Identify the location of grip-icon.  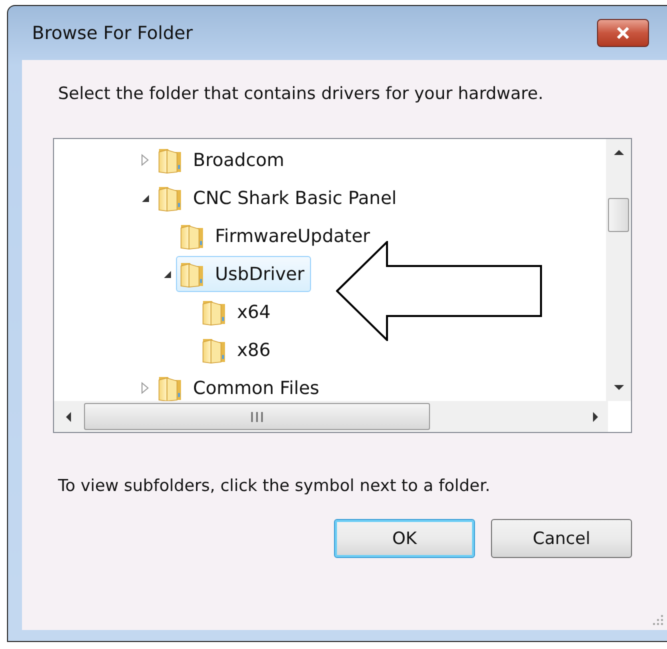
(257, 417).